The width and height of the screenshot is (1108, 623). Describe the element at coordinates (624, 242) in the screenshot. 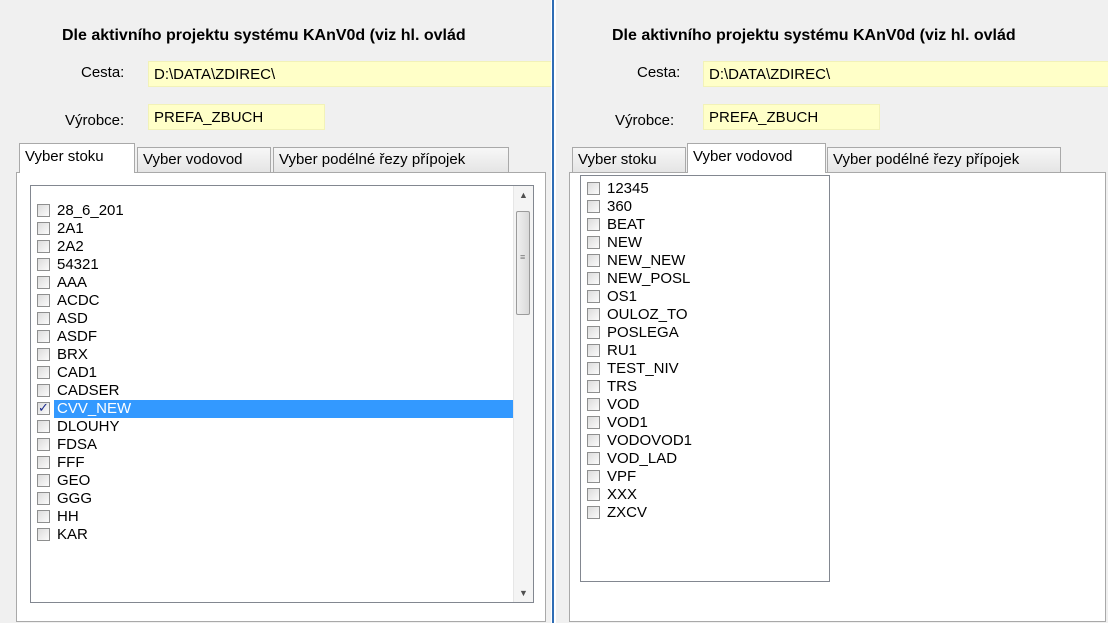

I see `list-item-label: NEW` at that location.